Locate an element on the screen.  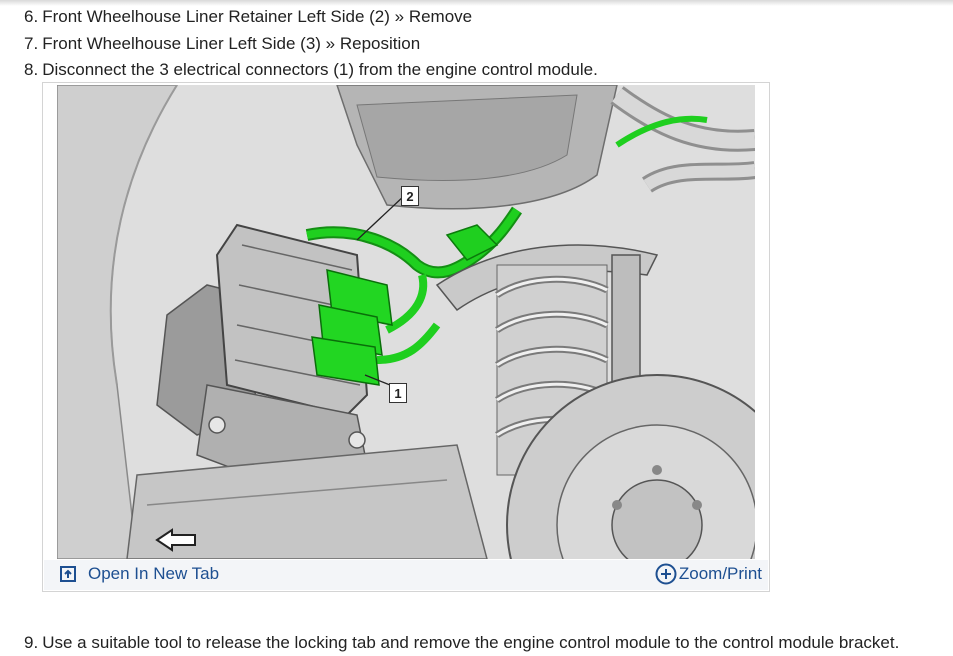
open-in-new-tab-link: Open In New Tab is located at coordinates (139, 574).